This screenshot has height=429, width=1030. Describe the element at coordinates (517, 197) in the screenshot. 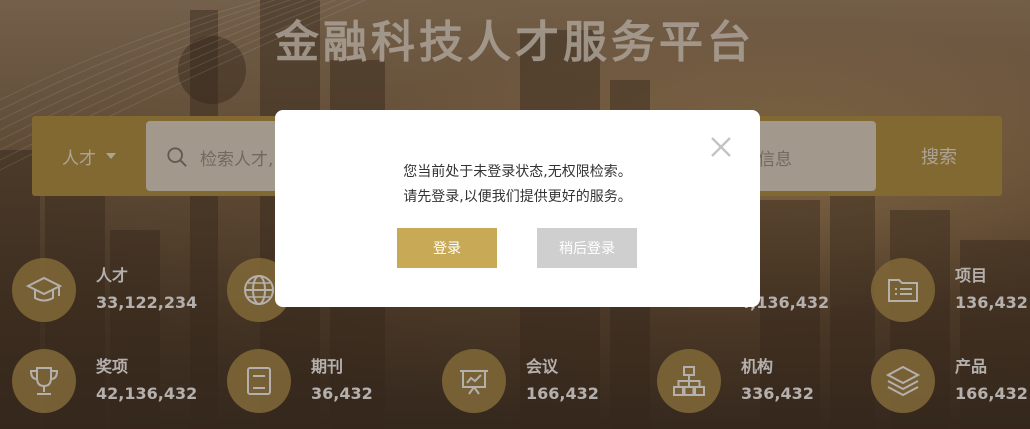

I see `dialog-message-line2: 请先登录,以便我们提供更好的服务。` at that location.